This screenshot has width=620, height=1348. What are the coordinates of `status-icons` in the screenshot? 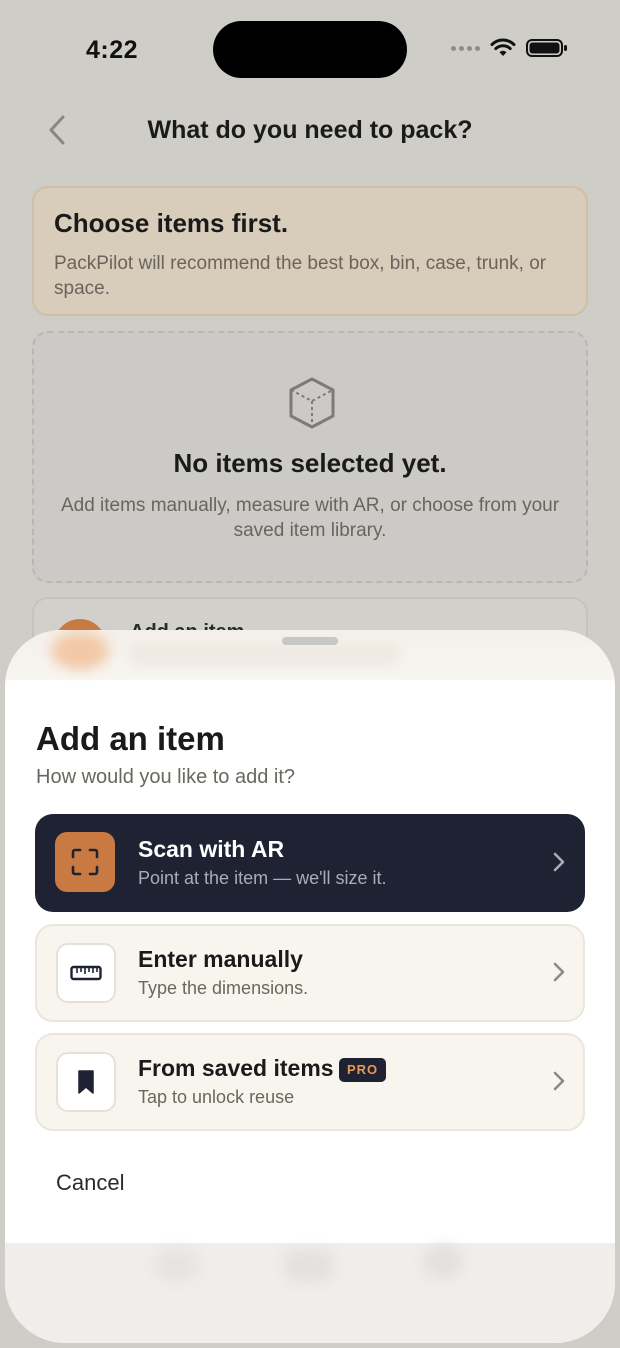 It's located at (509, 48).